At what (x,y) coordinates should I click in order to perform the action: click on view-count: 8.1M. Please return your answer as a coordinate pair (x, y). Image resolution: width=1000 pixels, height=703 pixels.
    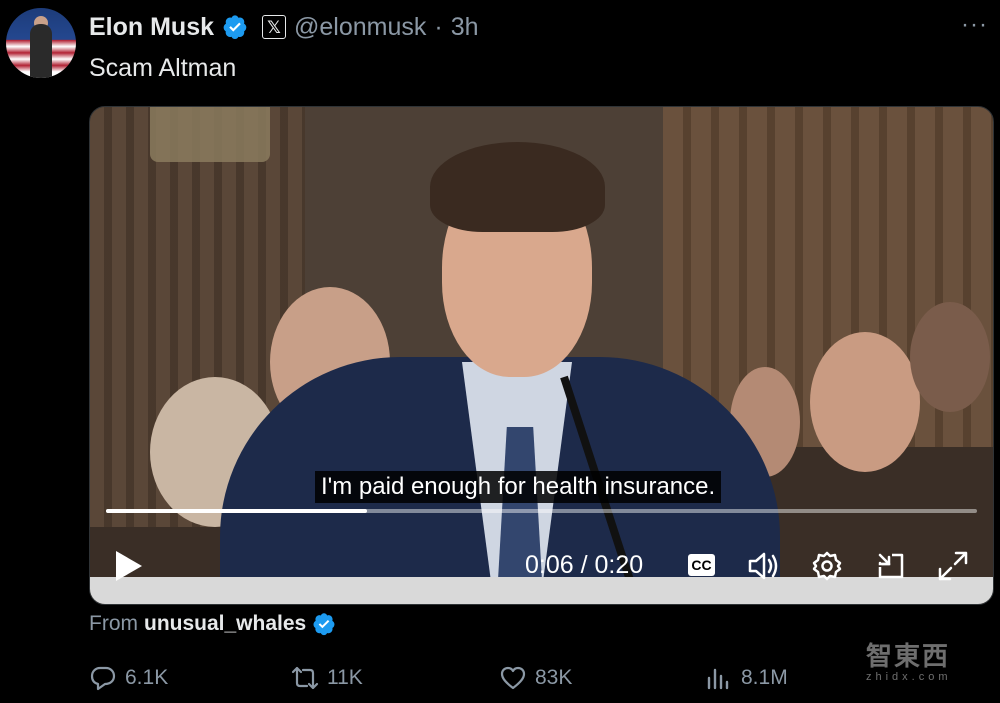
    Looking at the image, I should click on (764, 677).